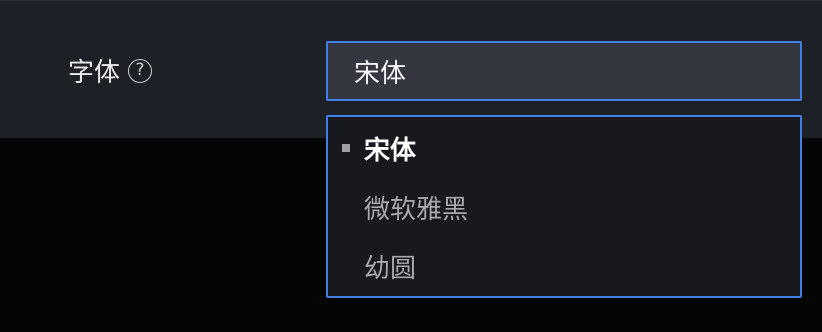  I want to click on font-option-label: 微软雅黑, so click(416, 209).